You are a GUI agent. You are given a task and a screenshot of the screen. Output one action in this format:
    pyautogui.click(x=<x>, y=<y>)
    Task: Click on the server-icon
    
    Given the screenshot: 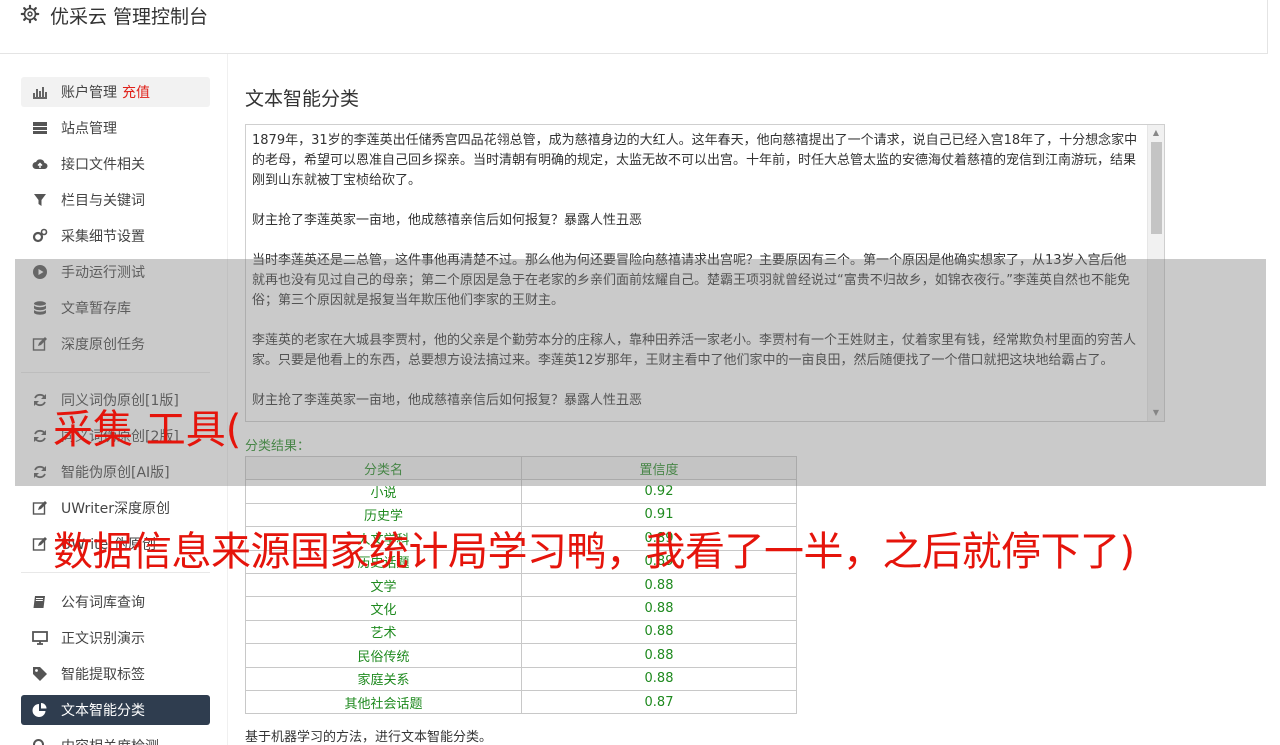 What is the action you would take?
    pyautogui.click(x=40, y=128)
    